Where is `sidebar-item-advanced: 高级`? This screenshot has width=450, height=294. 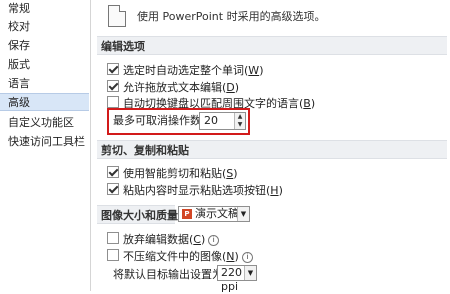
sidebar-item-advanced: 高级 is located at coordinates (44, 102).